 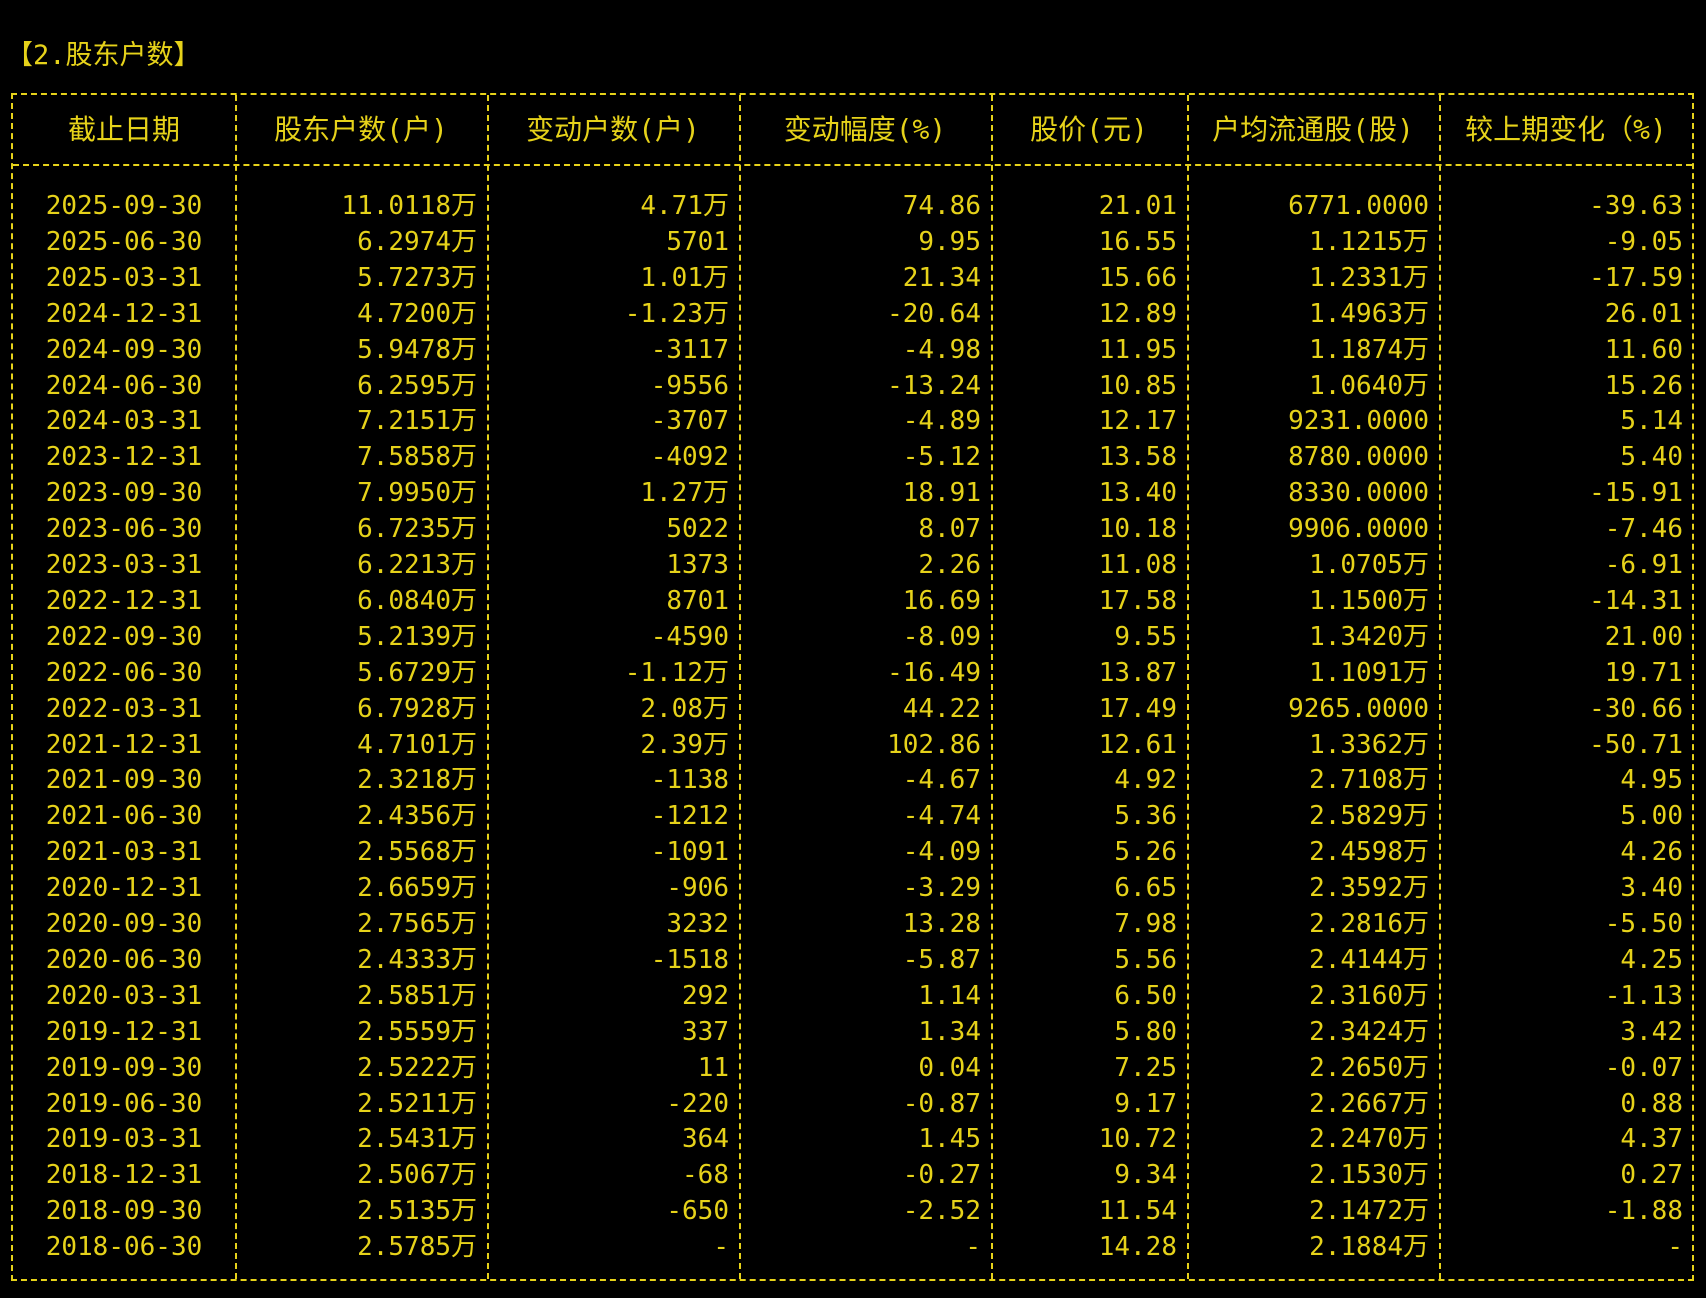 What do you see at coordinates (1369, 673) in the screenshot?
I see `cell-avg-float-shares: 1.1091万` at bounding box center [1369, 673].